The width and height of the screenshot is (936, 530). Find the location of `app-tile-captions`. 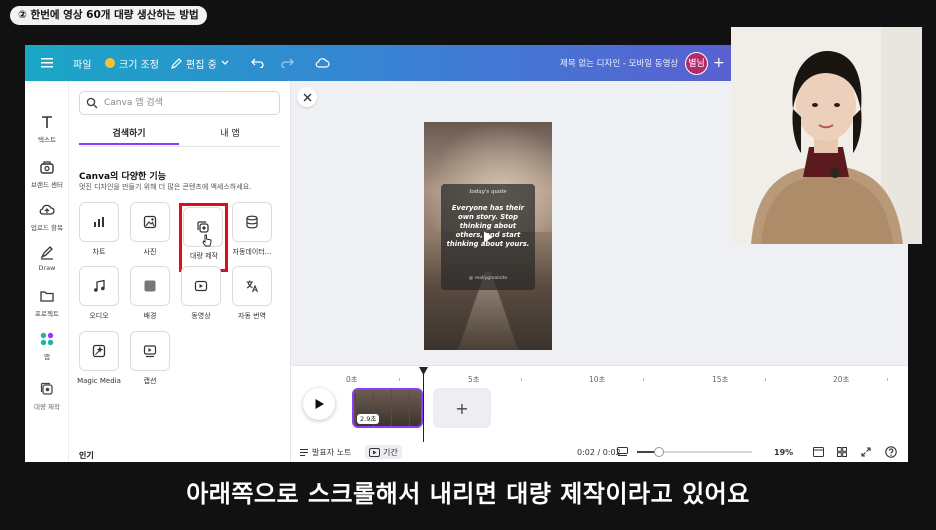

app-tile-captions is located at coordinates (150, 351).